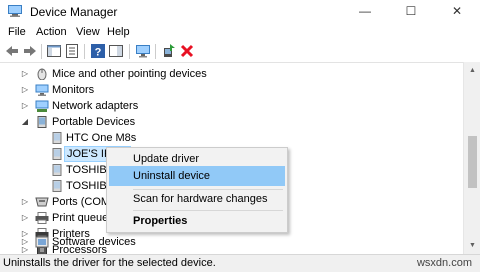 The image size is (480, 272). I want to click on window-title: Device Manager, so click(74, 12).